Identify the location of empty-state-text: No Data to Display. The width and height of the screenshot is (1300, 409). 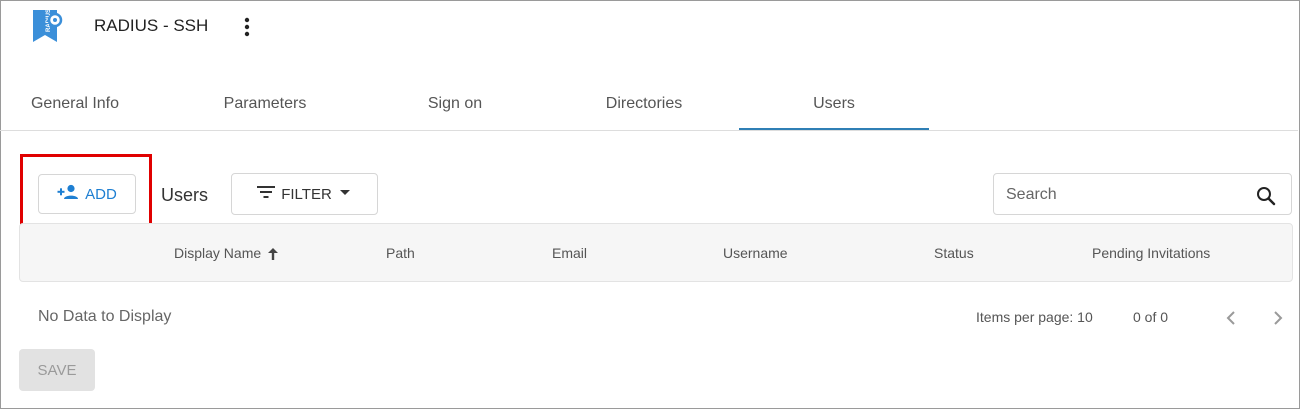
(105, 316).